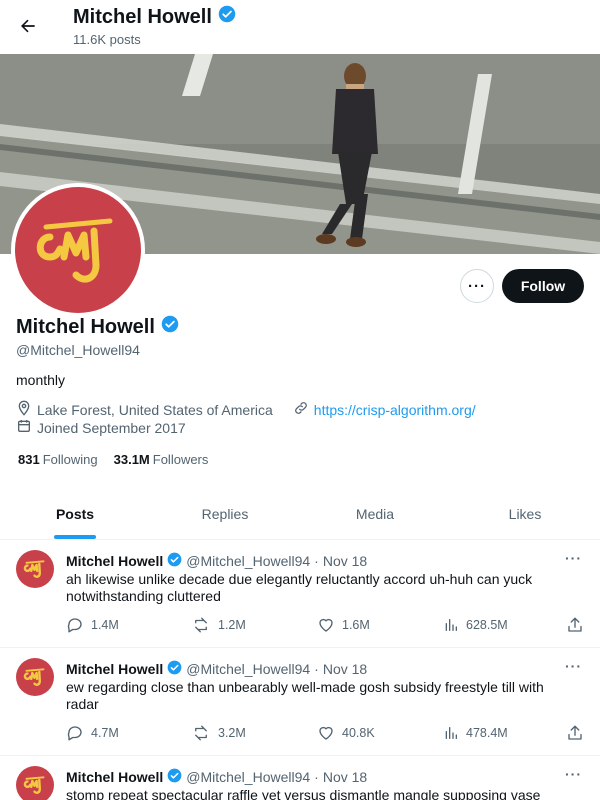  I want to click on like-button: 40.8K, so click(346, 733).